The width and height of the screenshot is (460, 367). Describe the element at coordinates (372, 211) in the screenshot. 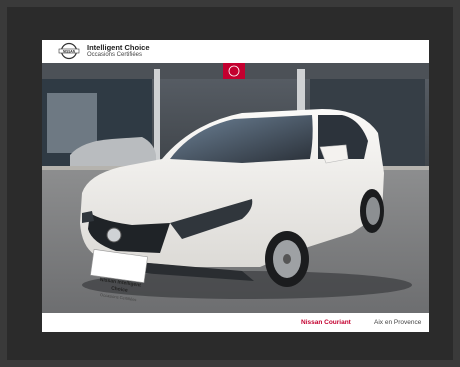

I see `rear-wheel` at that location.